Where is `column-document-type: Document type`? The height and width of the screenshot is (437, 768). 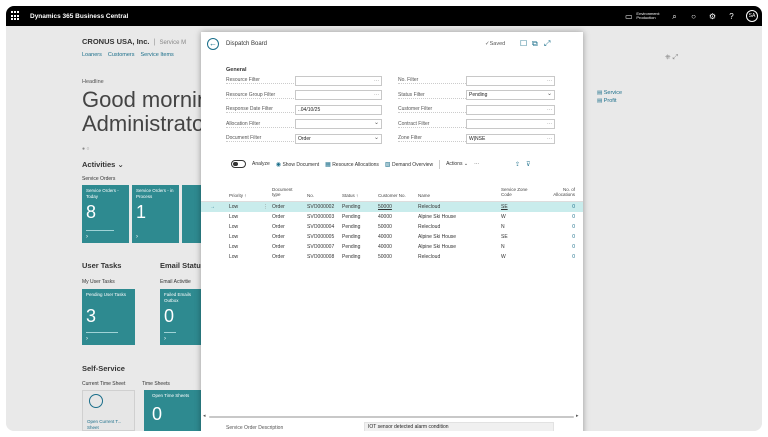 column-document-type: Document type is located at coordinates (285, 192).